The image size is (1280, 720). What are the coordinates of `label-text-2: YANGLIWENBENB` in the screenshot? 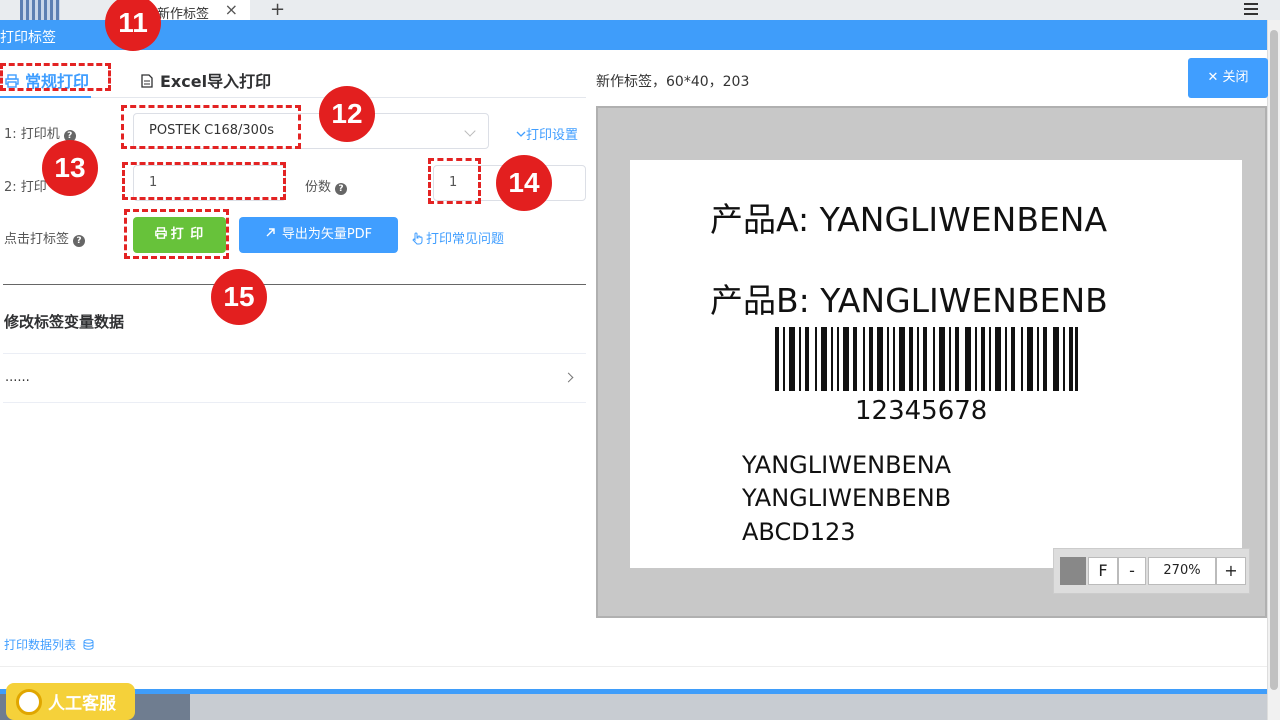 It's located at (847, 498).